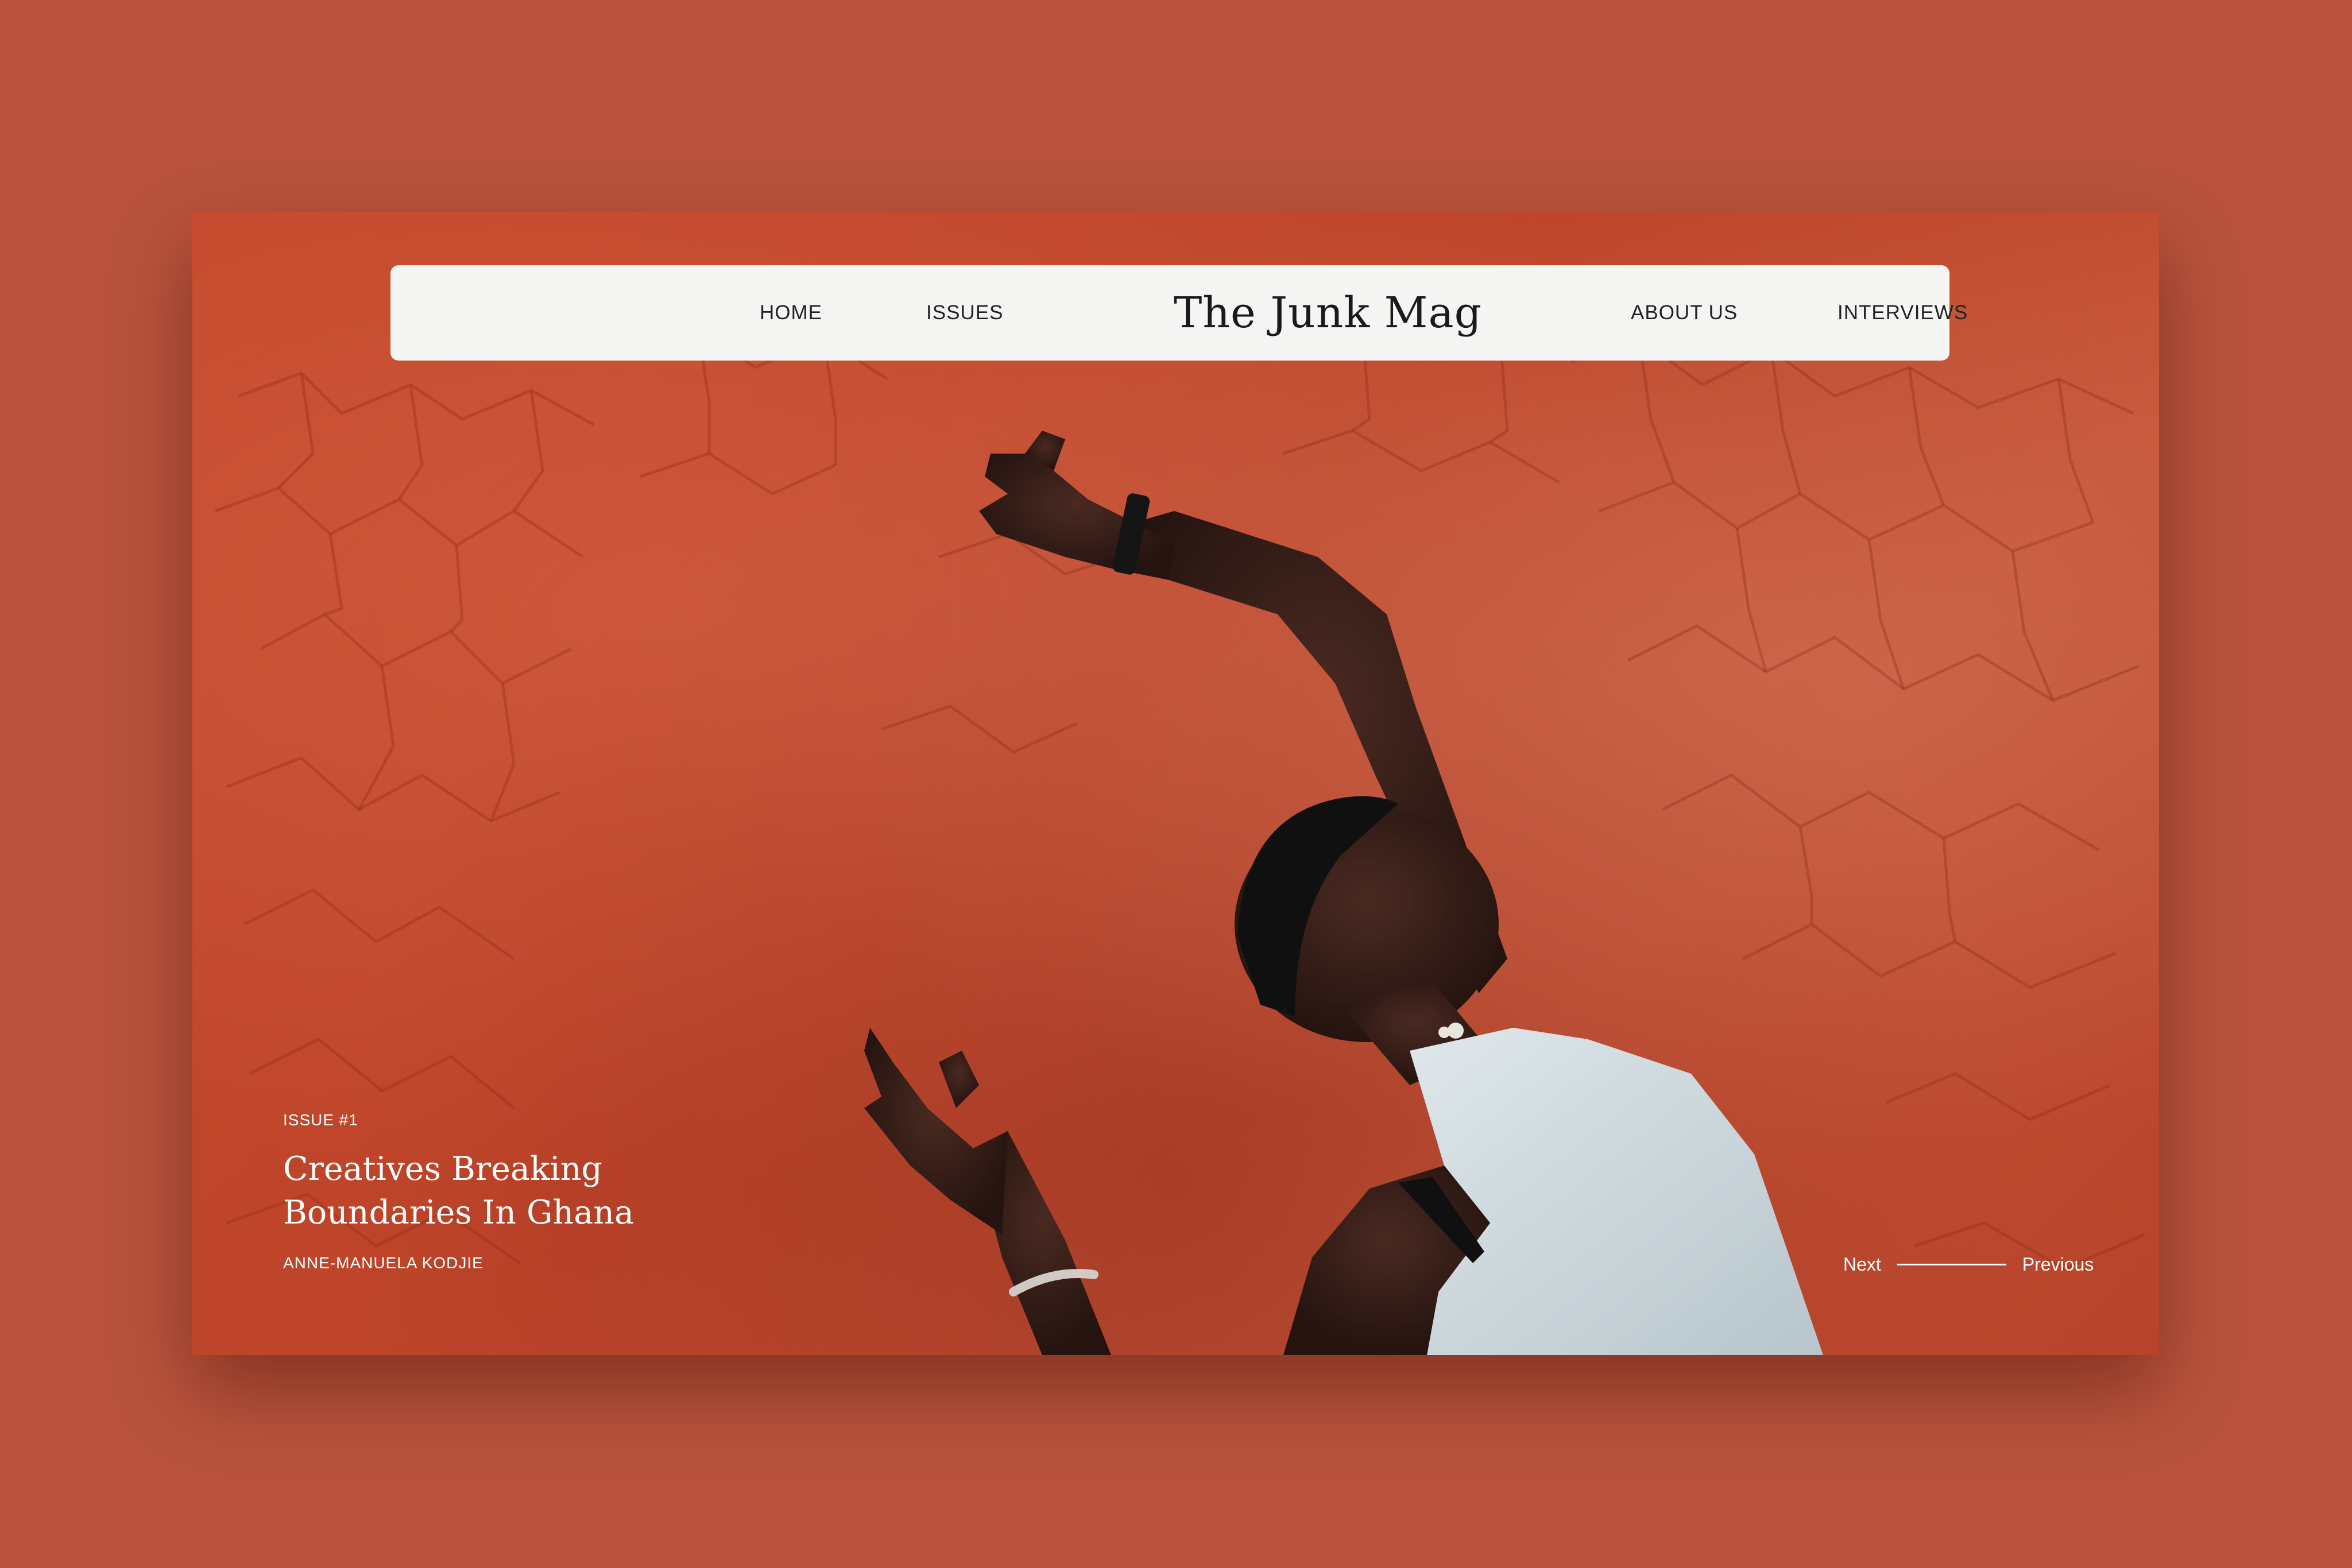 The width and height of the screenshot is (2352, 1568). I want to click on headline-line-2: Boundaries In Ghana, so click(458, 1213).